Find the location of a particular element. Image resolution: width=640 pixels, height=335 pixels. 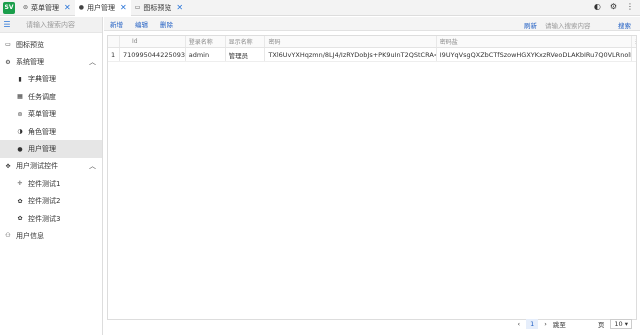

search-button: 搜索 is located at coordinates (624, 25).